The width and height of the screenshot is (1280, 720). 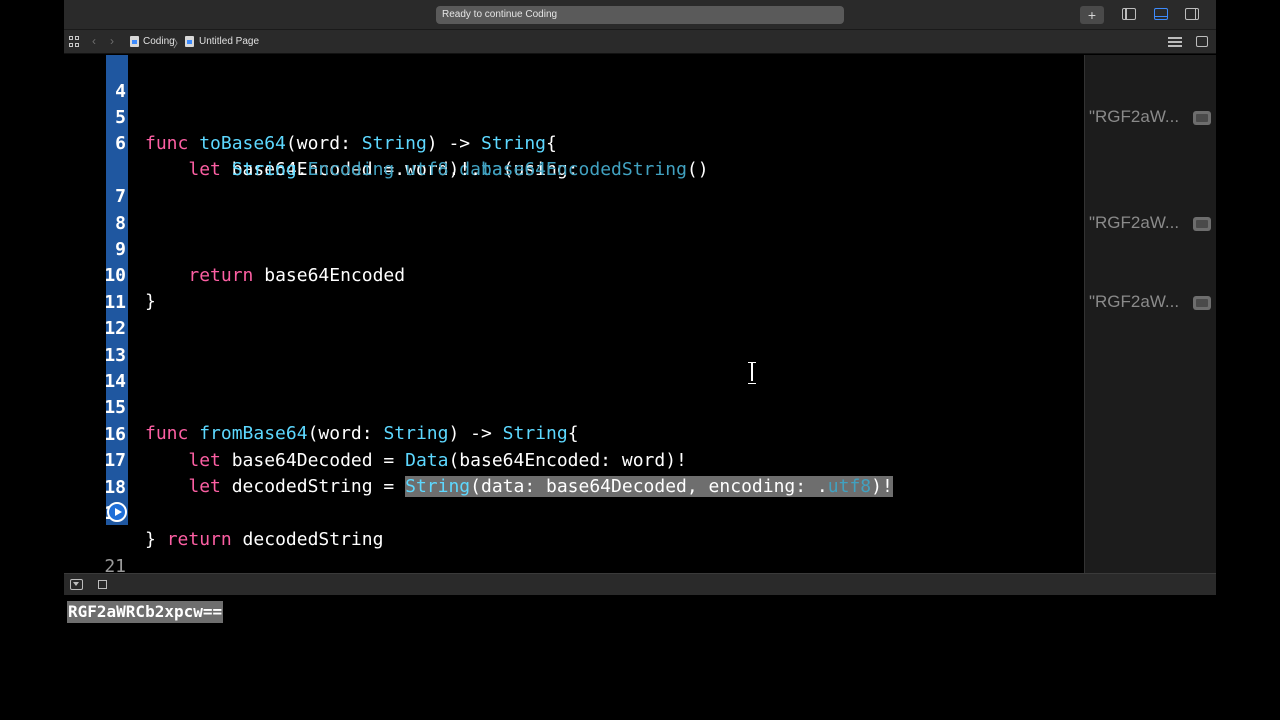 I want to click on jump-bar: ‹ › Coding 〉 Untitled Page, so click(x=640, y=42).